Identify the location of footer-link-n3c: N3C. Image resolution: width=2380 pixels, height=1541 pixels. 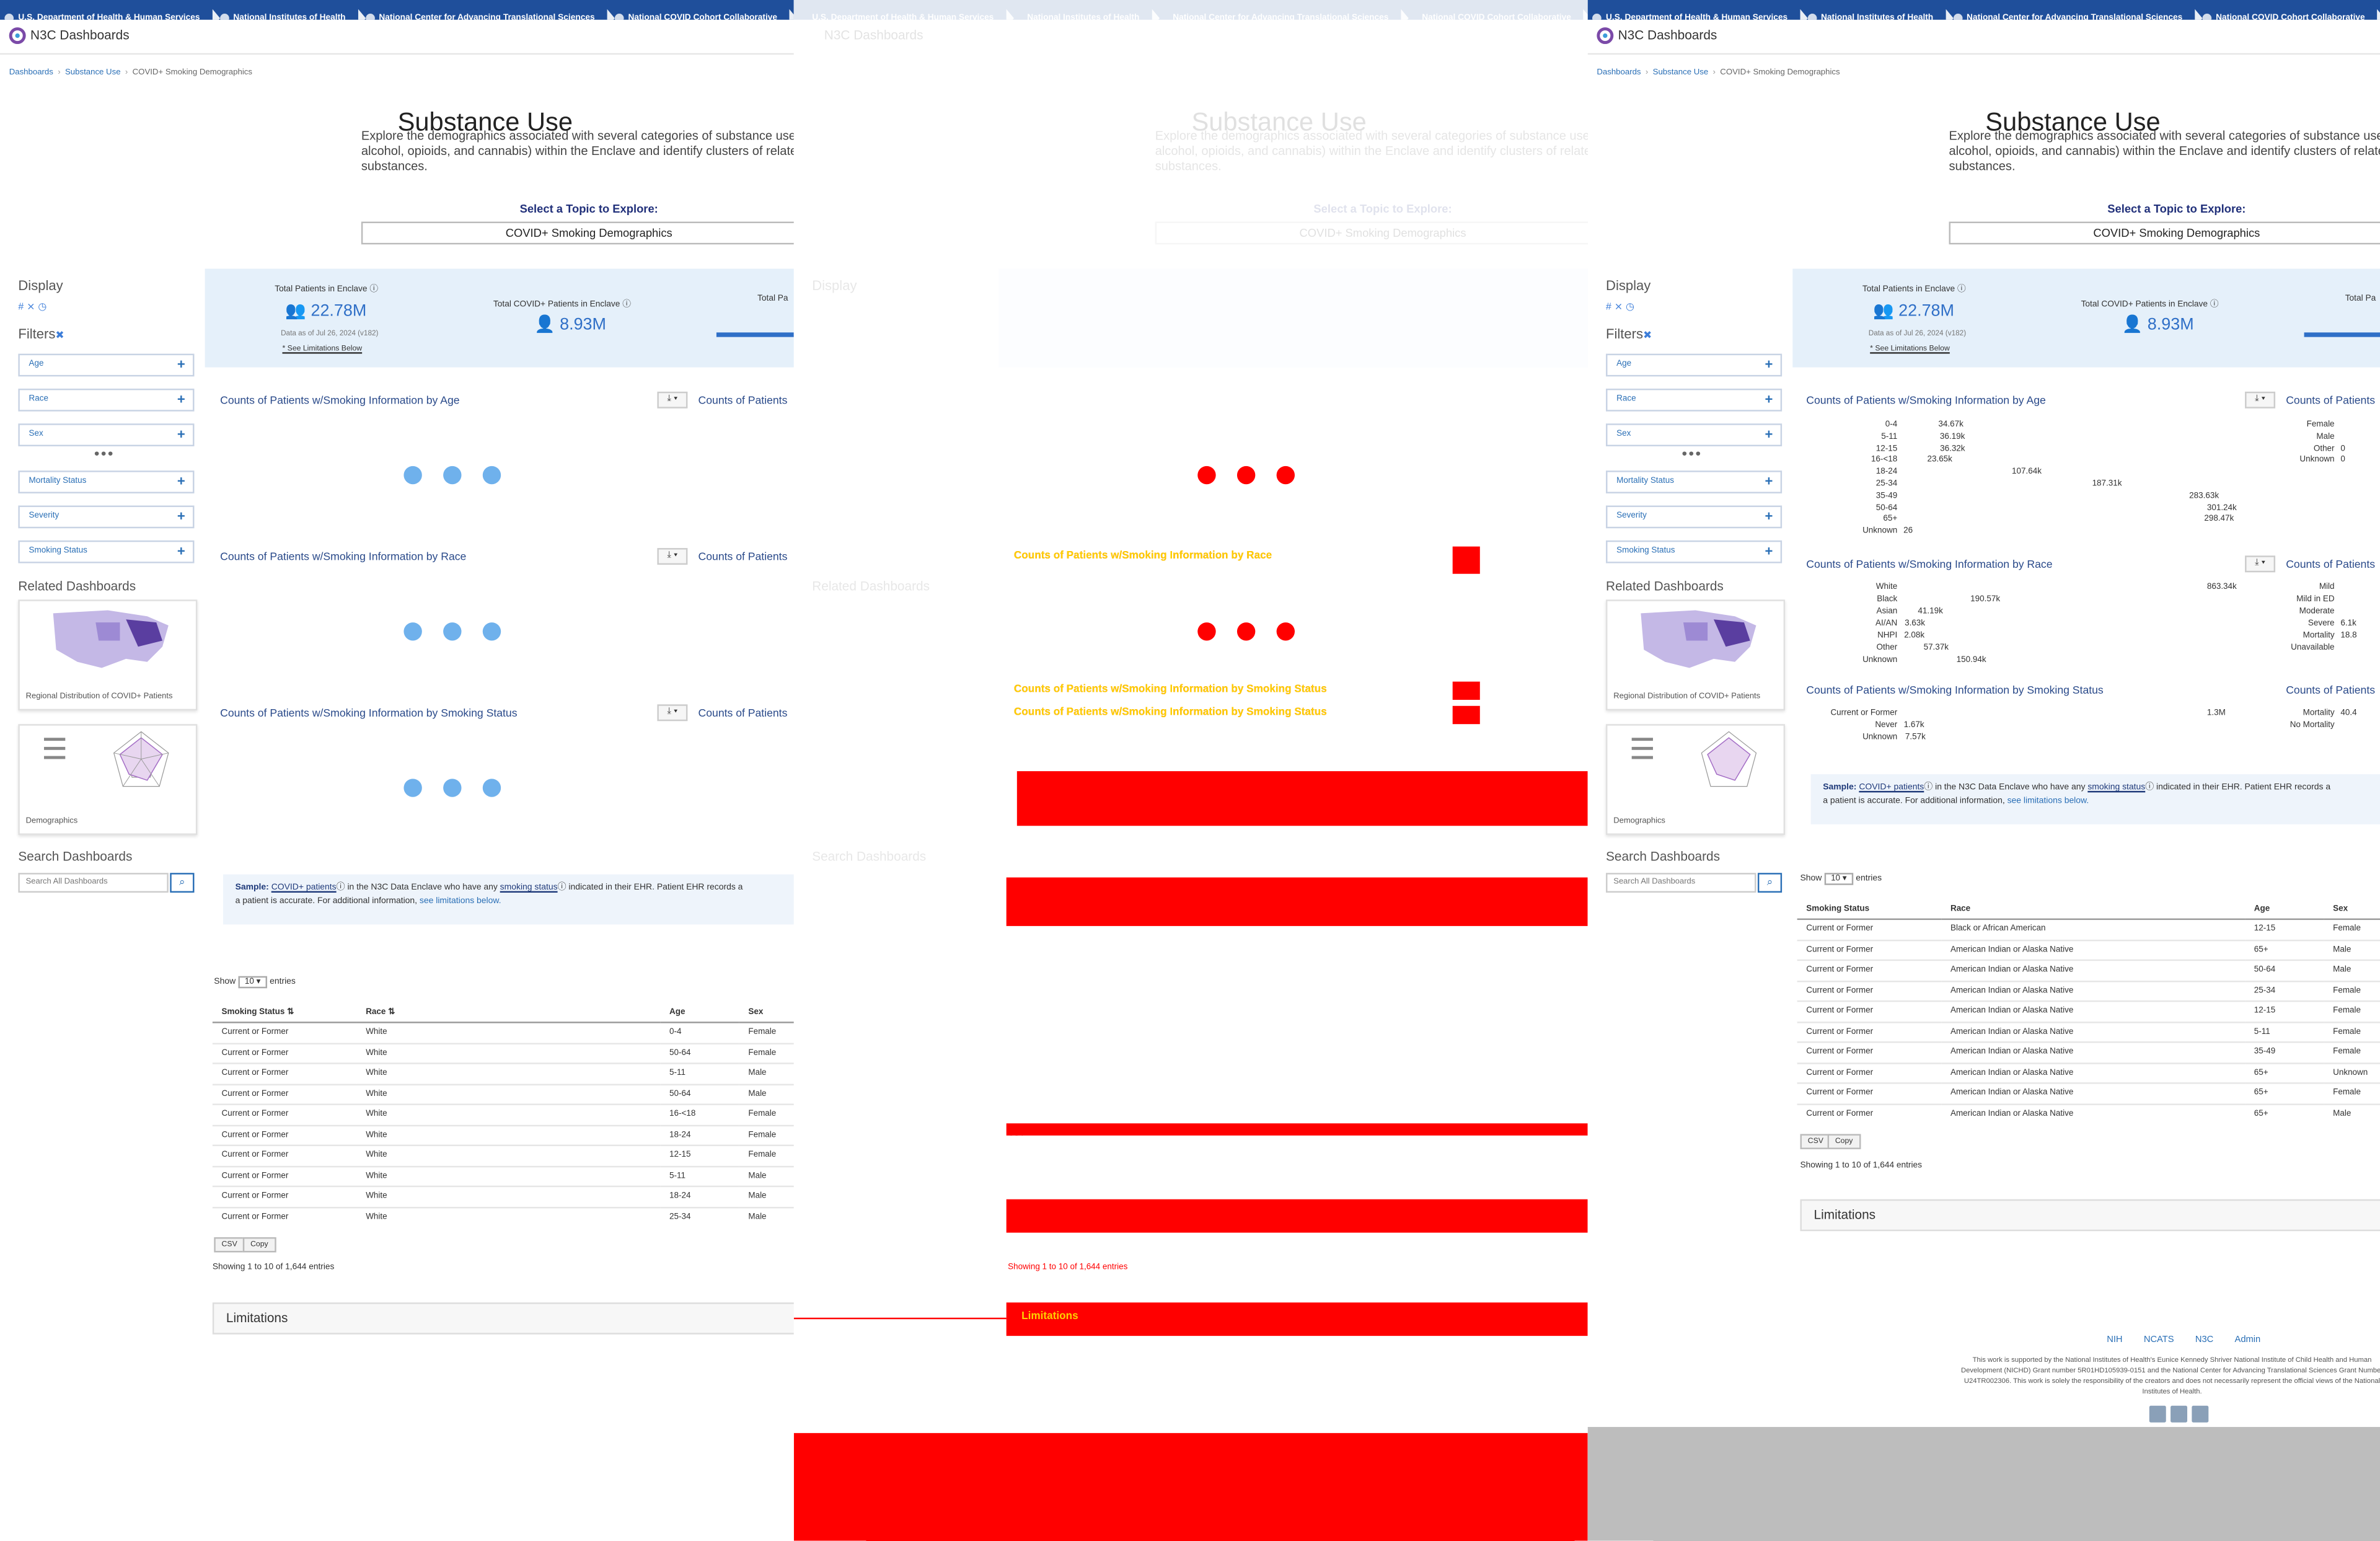
(2204, 1340).